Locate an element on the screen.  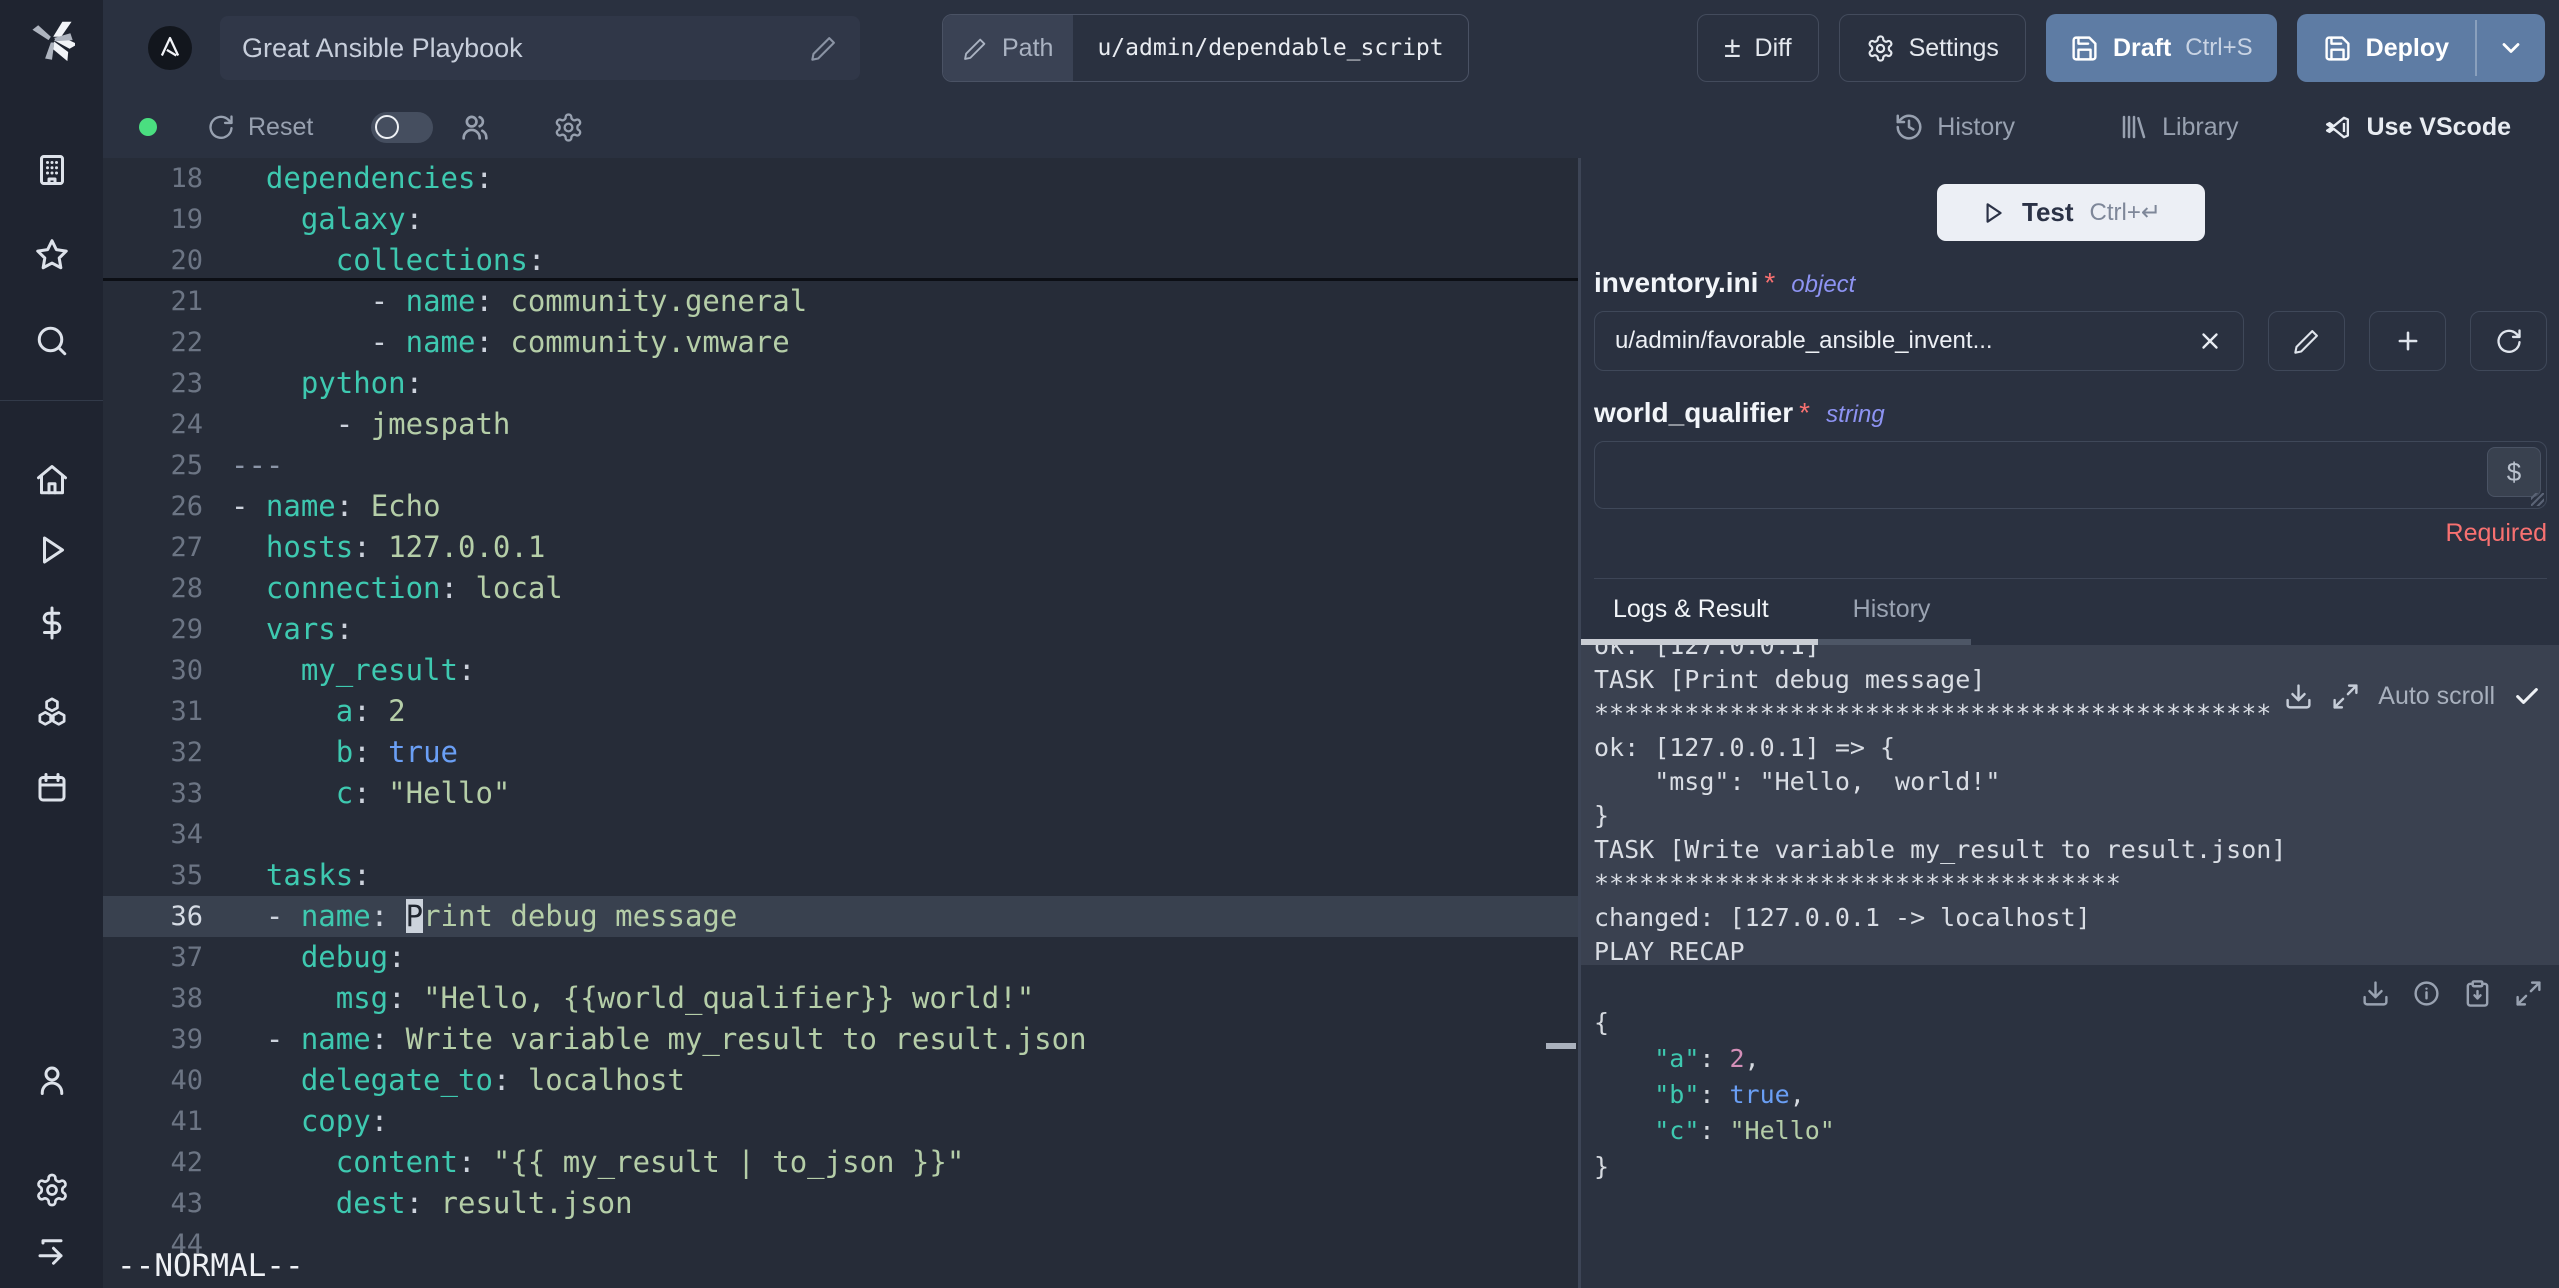
draft-button: Draft Ctrl+S is located at coordinates (2161, 48).